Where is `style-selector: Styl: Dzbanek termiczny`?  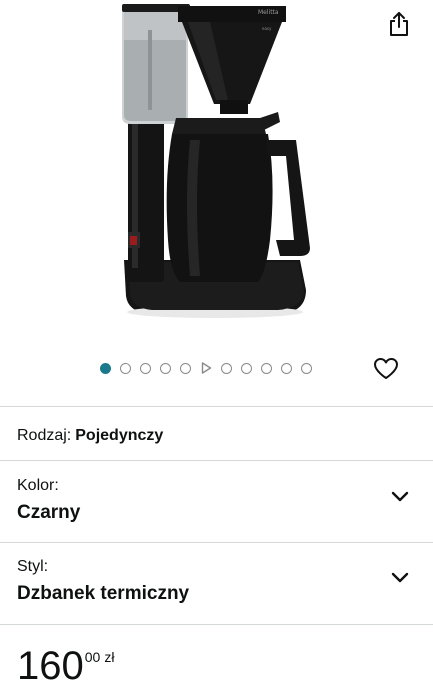 style-selector: Styl: Dzbanek termiczny is located at coordinates (216, 584).